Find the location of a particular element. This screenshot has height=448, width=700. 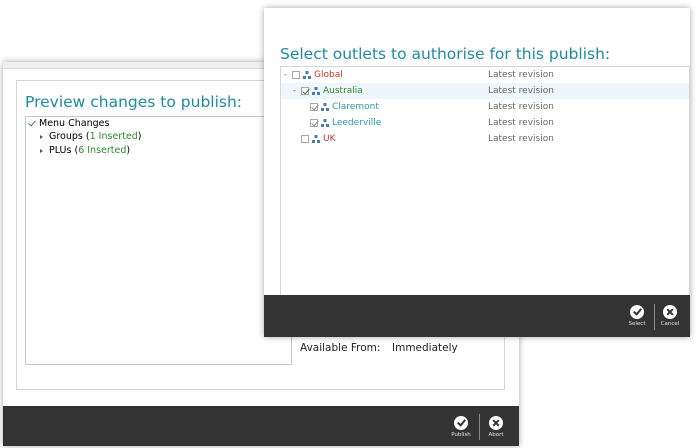

outlet-name-claremont: Claremont is located at coordinates (355, 107).